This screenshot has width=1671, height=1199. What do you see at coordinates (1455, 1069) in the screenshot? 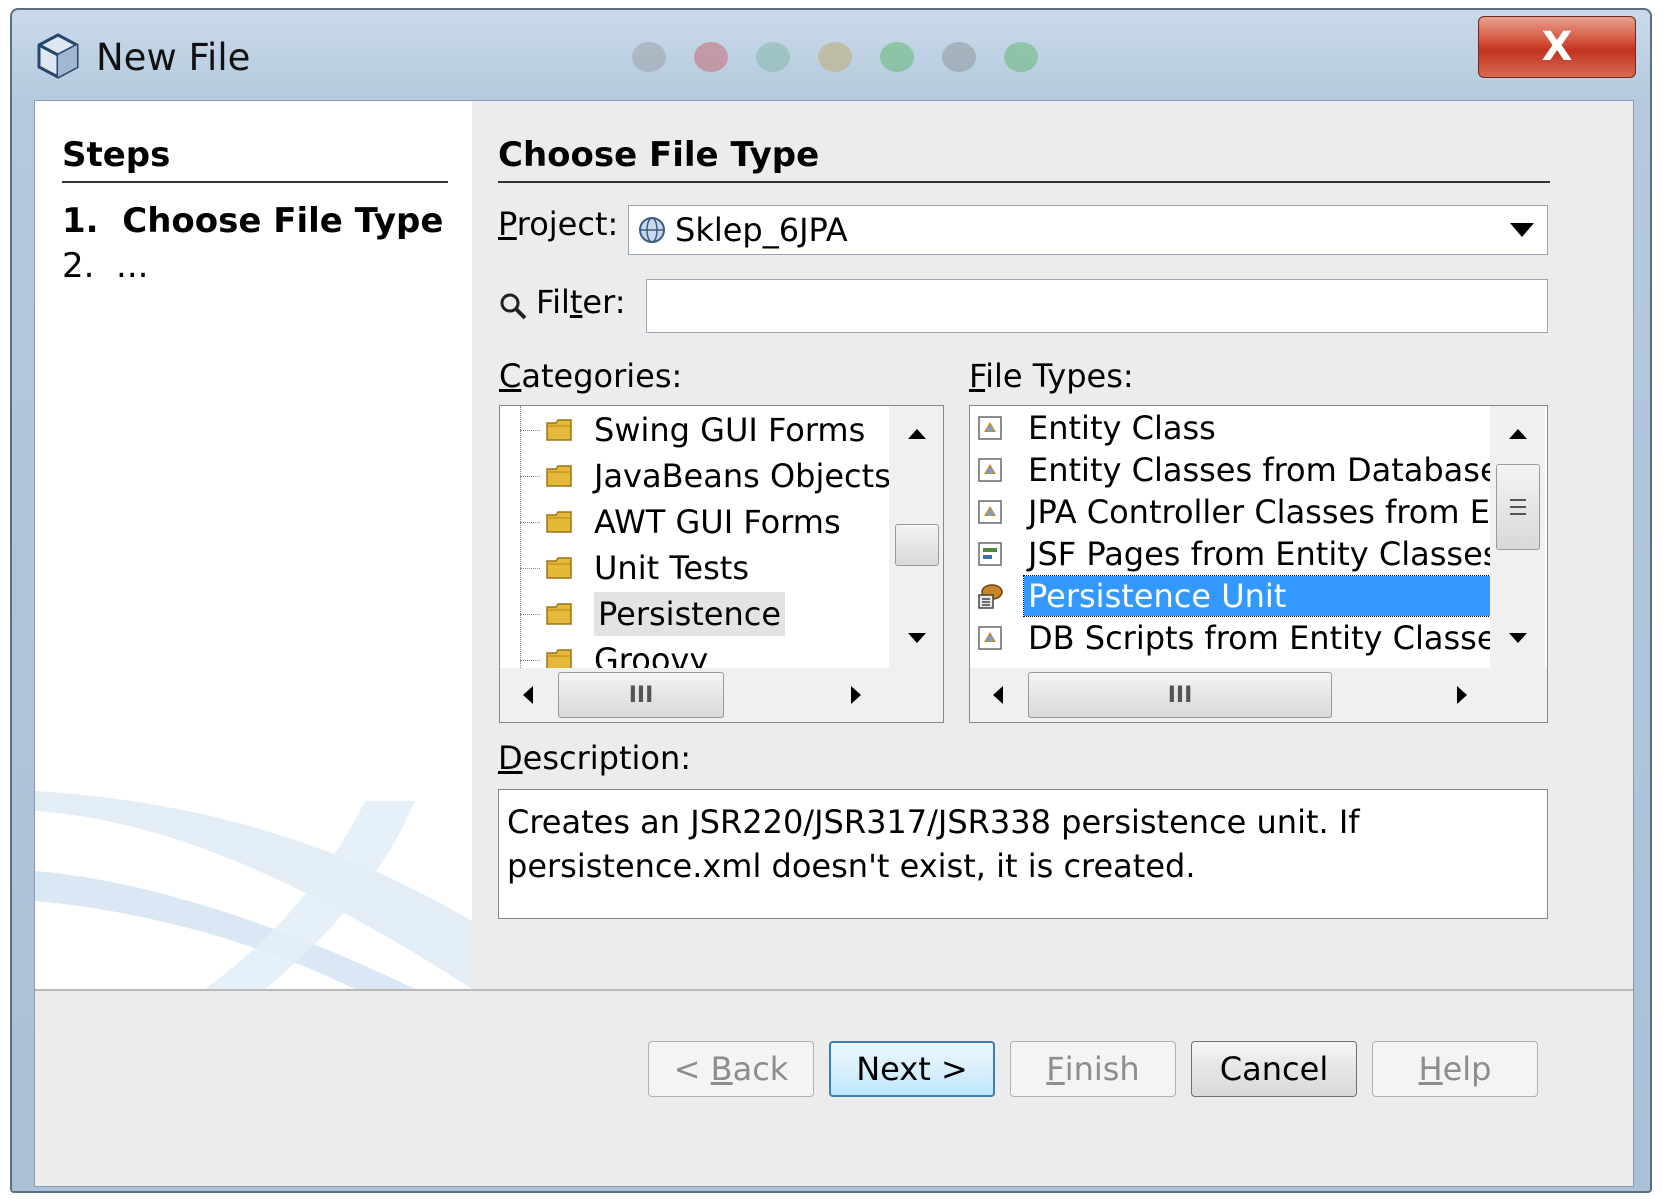
I see `help-button: Help` at bounding box center [1455, 1069].